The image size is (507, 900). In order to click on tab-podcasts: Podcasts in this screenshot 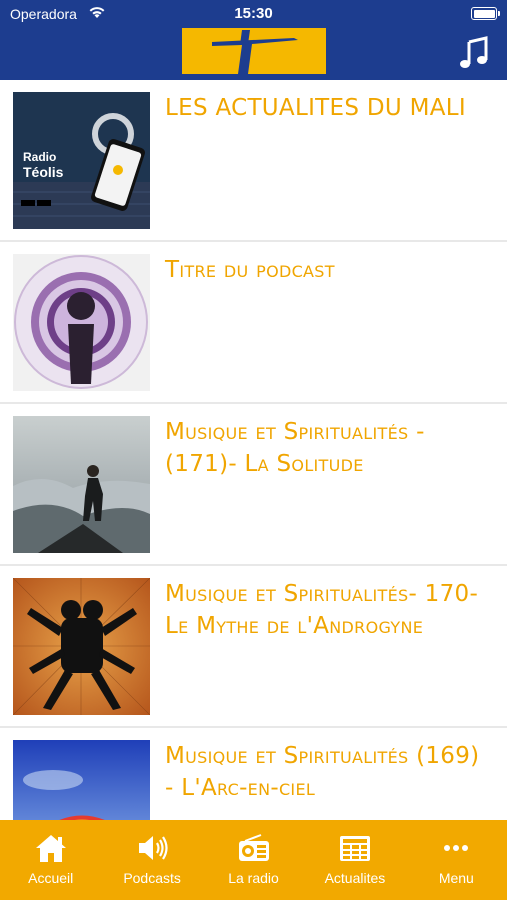, I will do `click(151, 860)`.